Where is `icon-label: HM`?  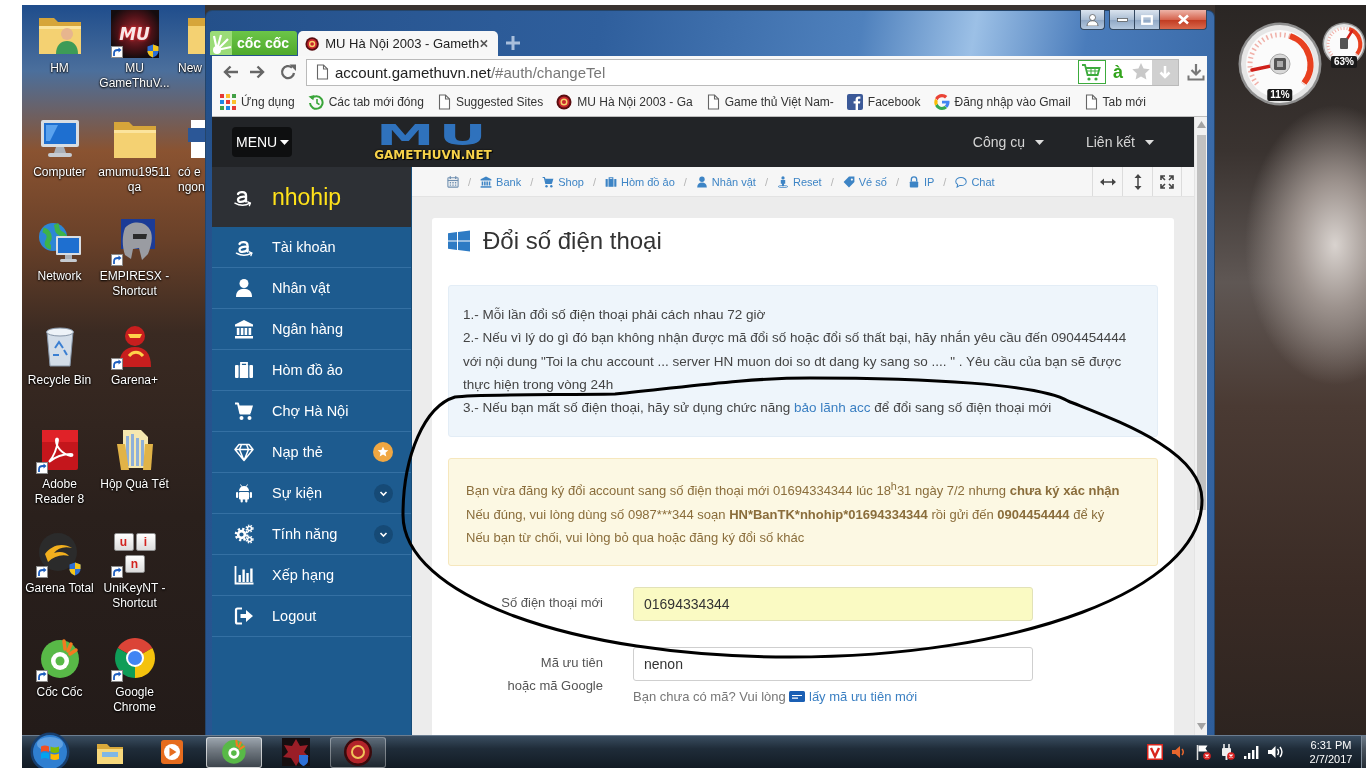 icon-label: HM is located at coordinates (59, 68).